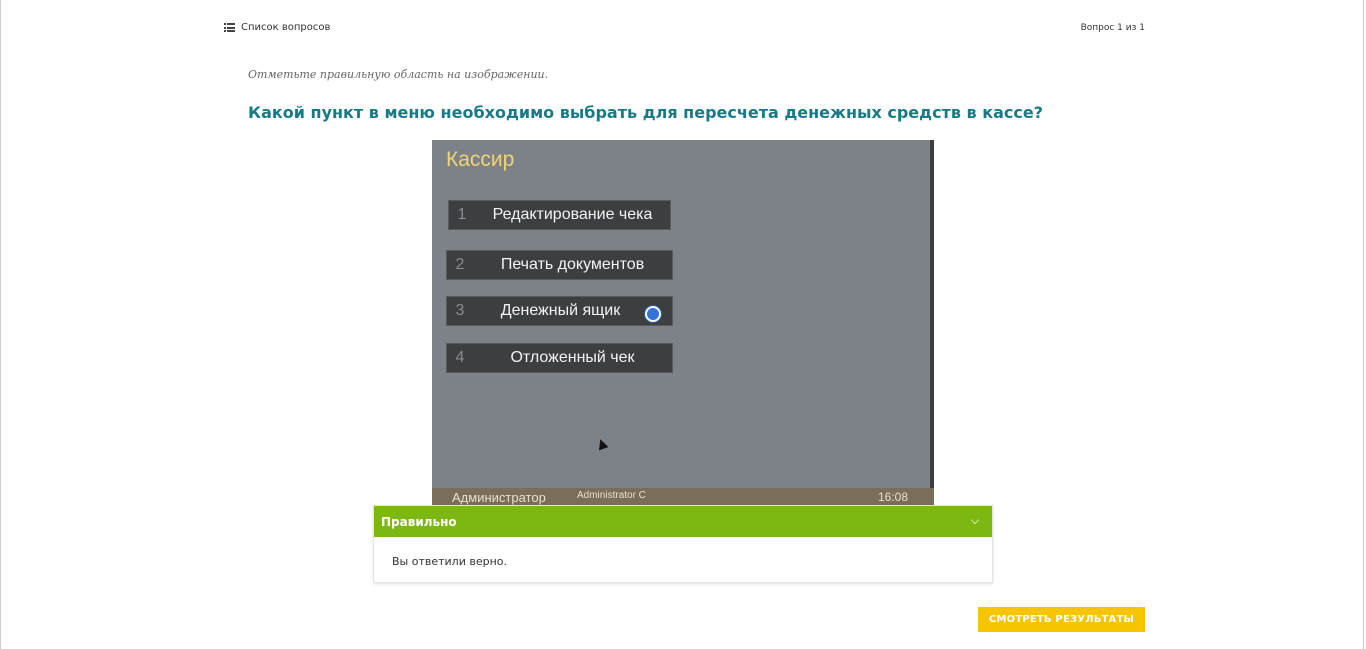 This screenshot has height=649, width=1366. I want to click on chevron-down-icon, so click(975, 520).